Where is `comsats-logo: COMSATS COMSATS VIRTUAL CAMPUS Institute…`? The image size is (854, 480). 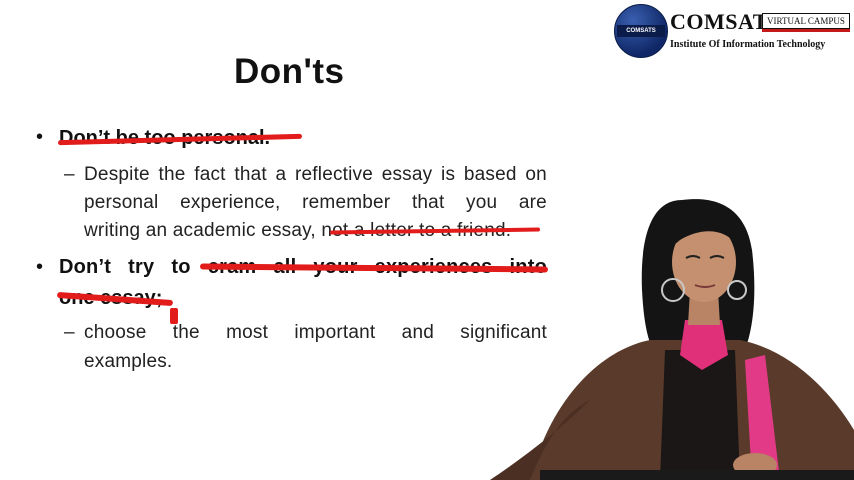
comsats-logo: COMSATS COMSATS VIRTUAL CAMPUS Institute… is located at coordinates (732, 31).